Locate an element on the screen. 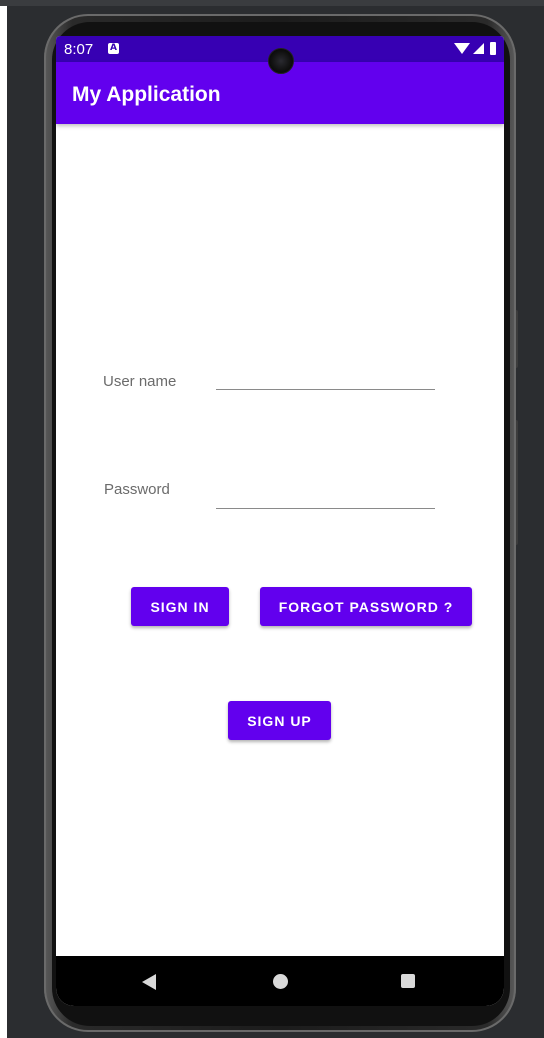  password-input is located at coordinates (326, 492).